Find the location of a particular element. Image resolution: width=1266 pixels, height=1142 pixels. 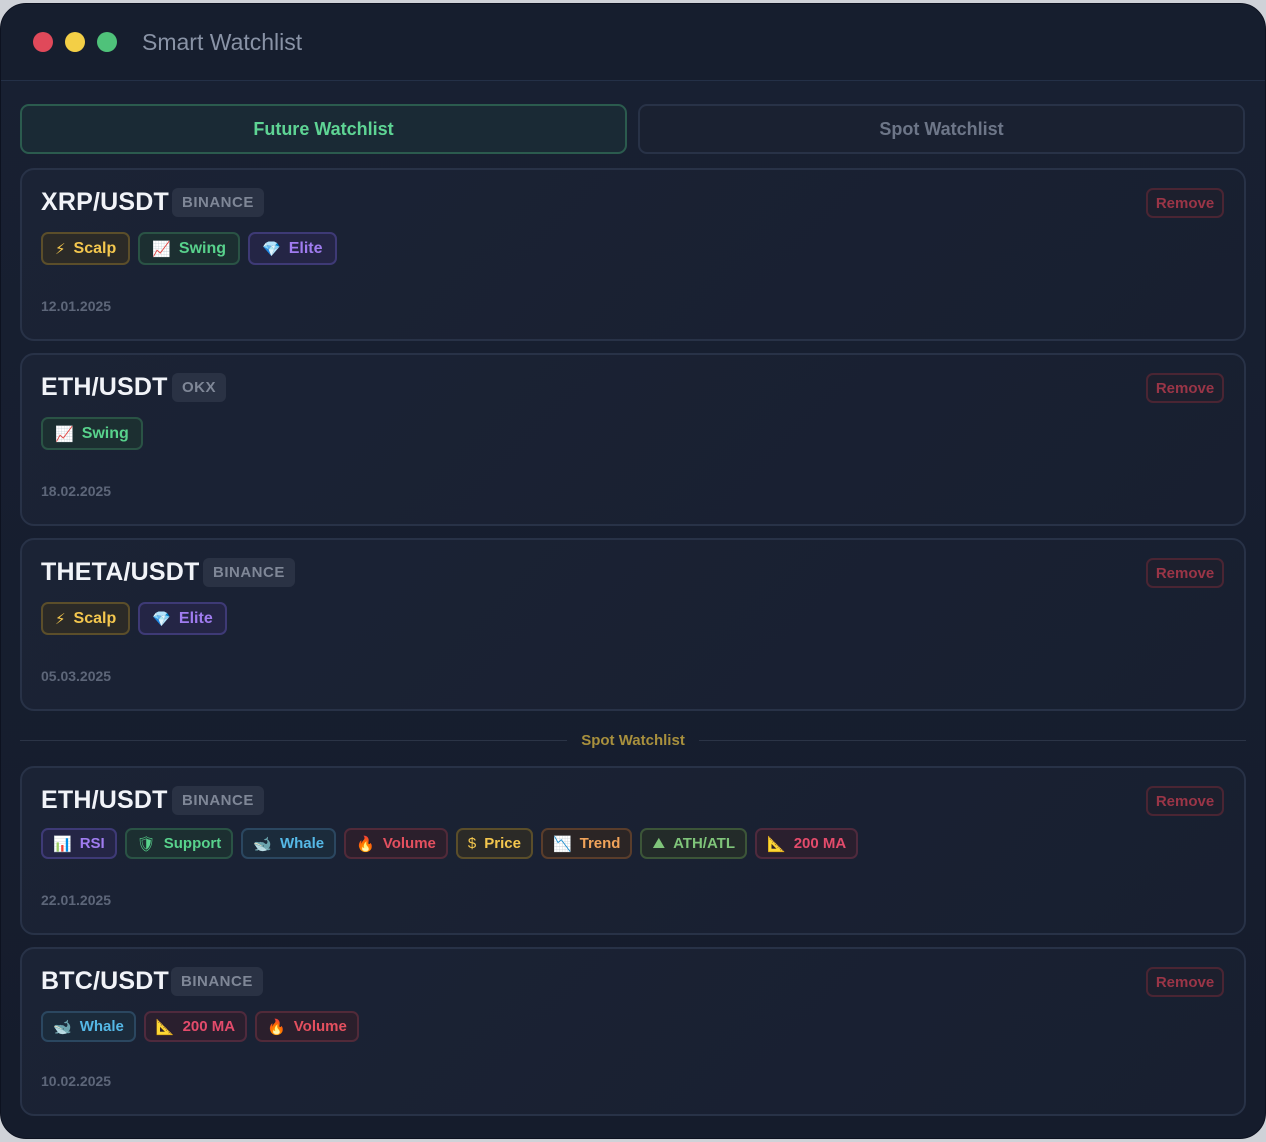

added-date: 12.01.2025 is located at coordinates (76, 306).